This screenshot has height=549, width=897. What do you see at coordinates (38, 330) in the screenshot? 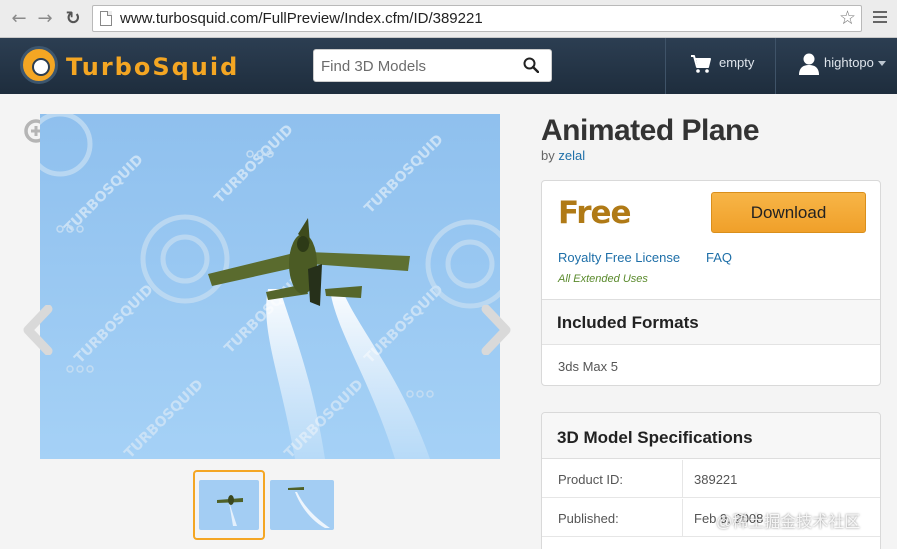
I see `previous-image-arrow-icon` at bounding box center [38, 330].